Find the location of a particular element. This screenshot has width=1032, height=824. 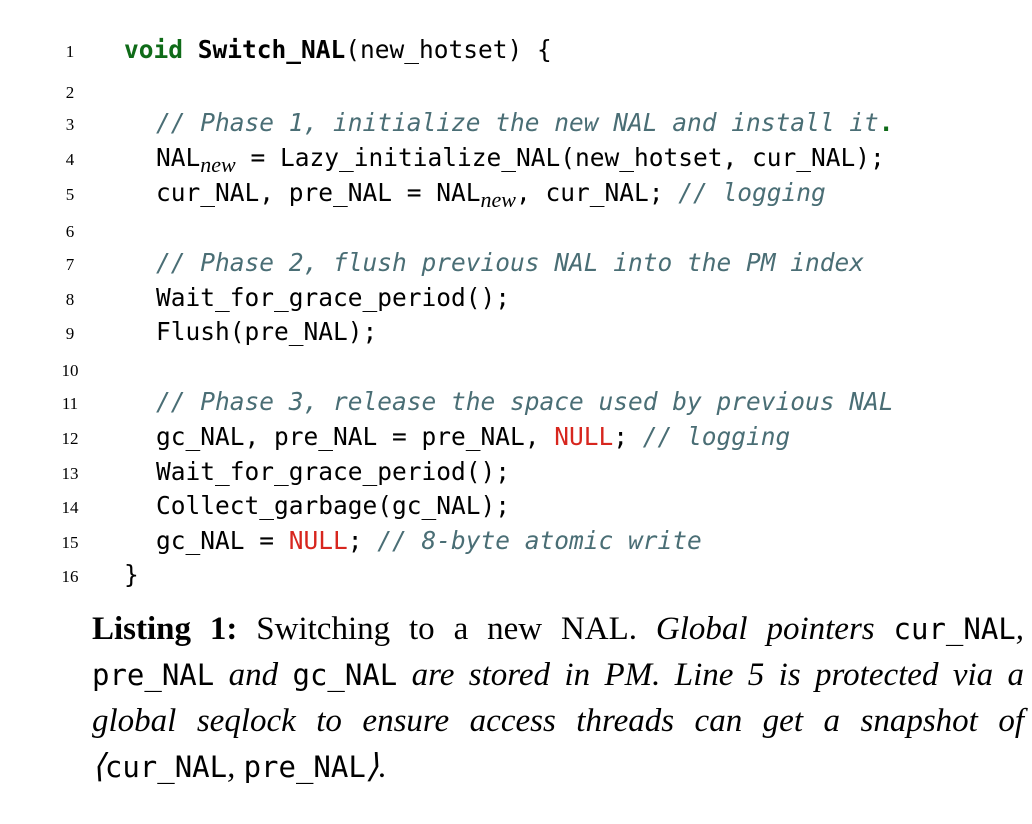

code-text: void Switch_NAL(new_hotset) { is located at coordinates (338, 50).